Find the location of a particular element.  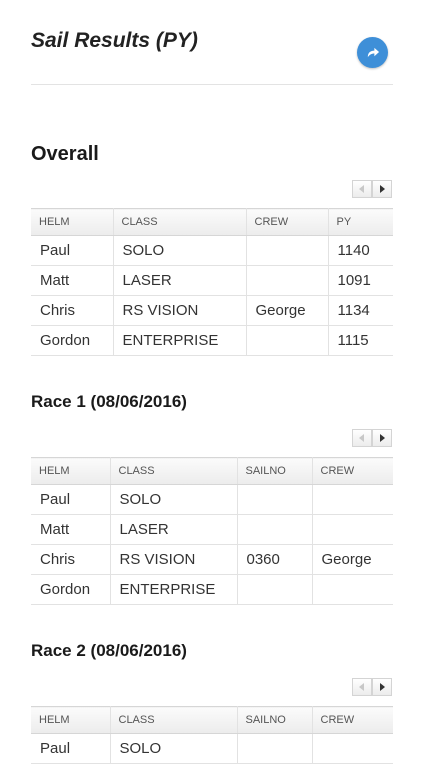

race-2-pager is located at coordinates (372, 687).